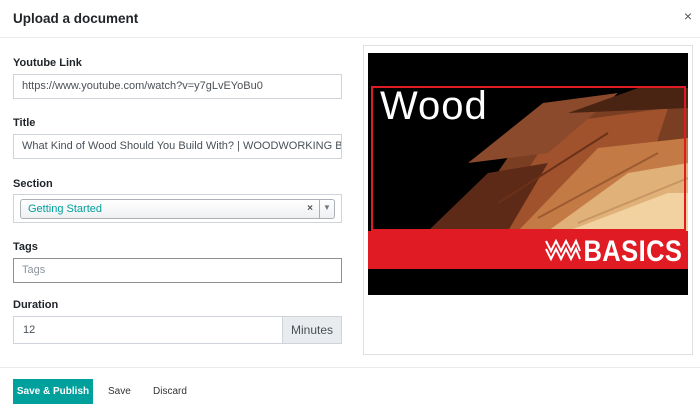 This screenshot has width=700, height=410. I want to click on save-button: Save, so click(119, 391).